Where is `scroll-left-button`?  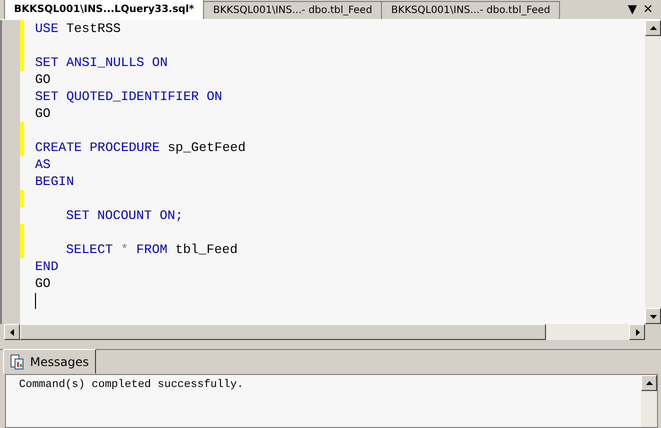
scroll-left-button is located at coordinates (12, 332).